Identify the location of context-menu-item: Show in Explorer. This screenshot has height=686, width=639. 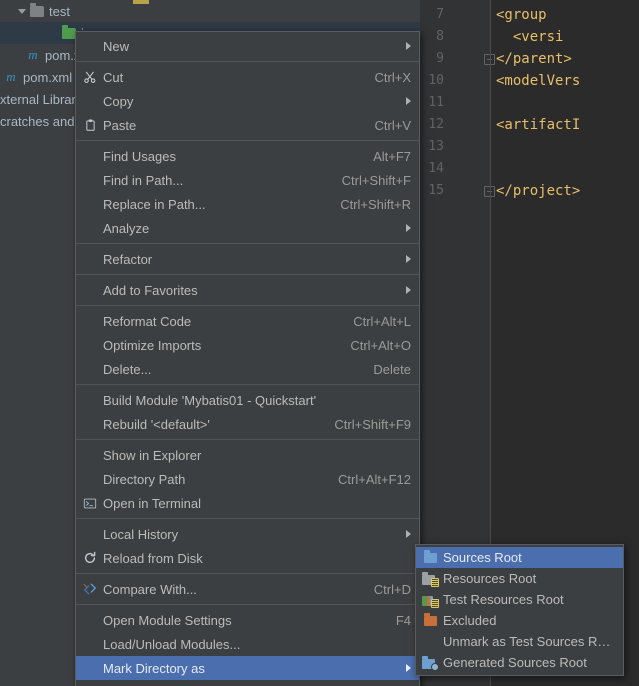
(247, 455).